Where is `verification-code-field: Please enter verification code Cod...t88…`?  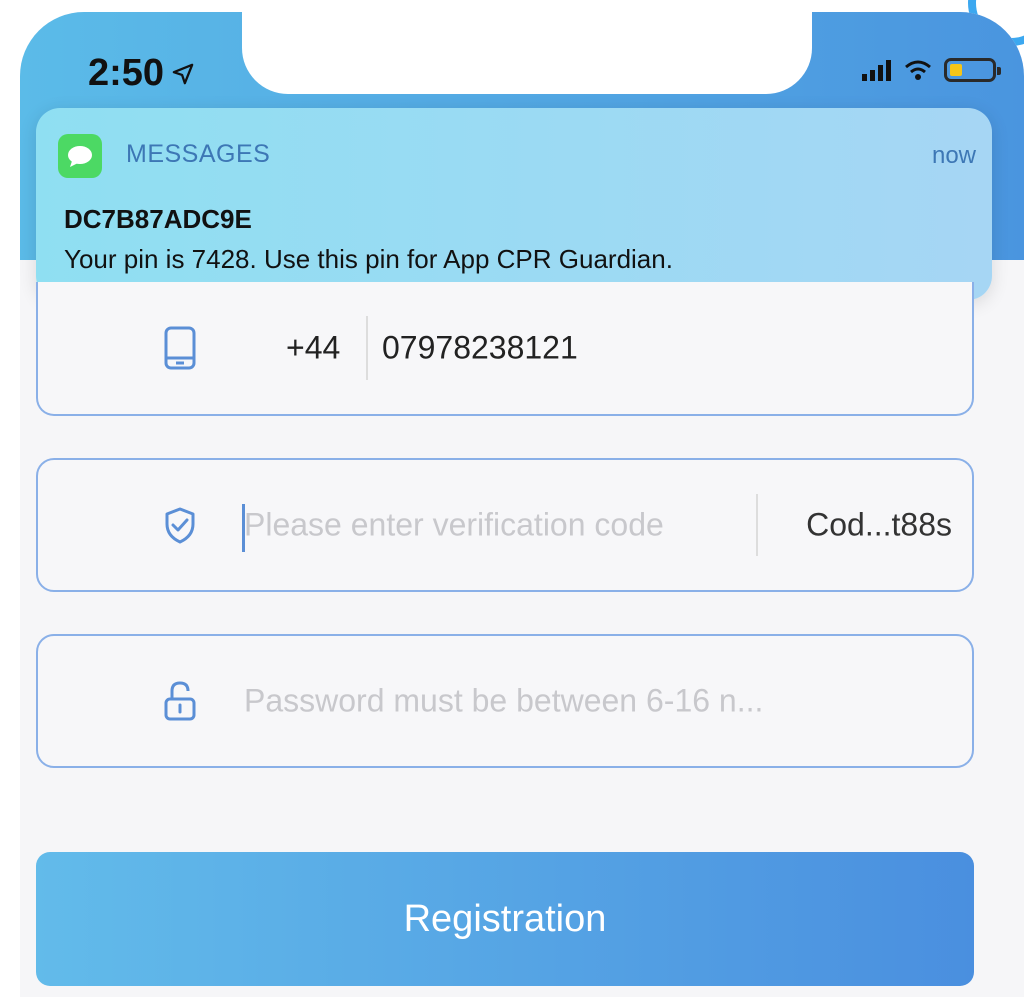 verification-code-field: Please enter verification code Cod...t88… is located at coordinates (505, 525).